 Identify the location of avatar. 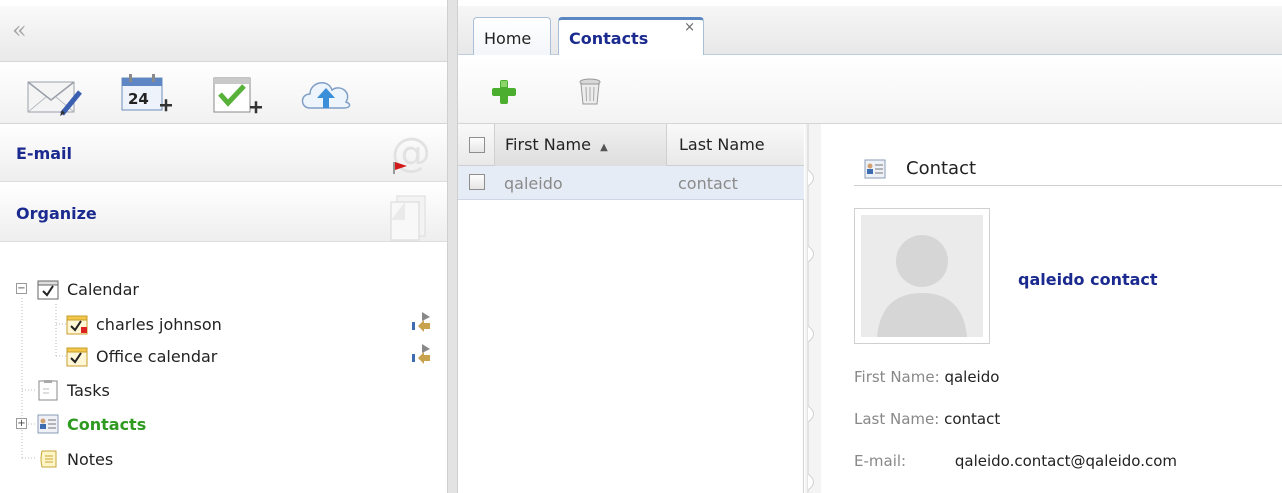
(922, 276).